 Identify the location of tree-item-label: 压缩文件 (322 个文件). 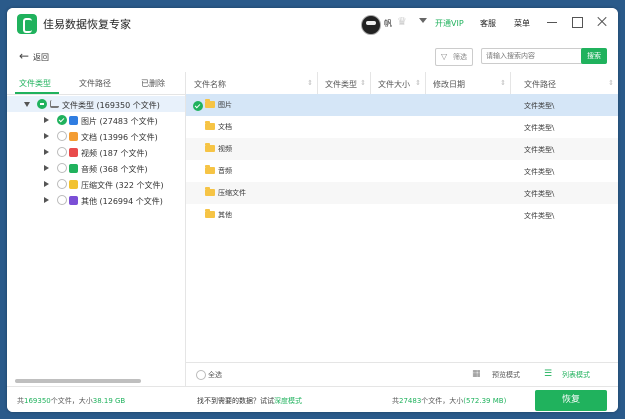
(122, 185).